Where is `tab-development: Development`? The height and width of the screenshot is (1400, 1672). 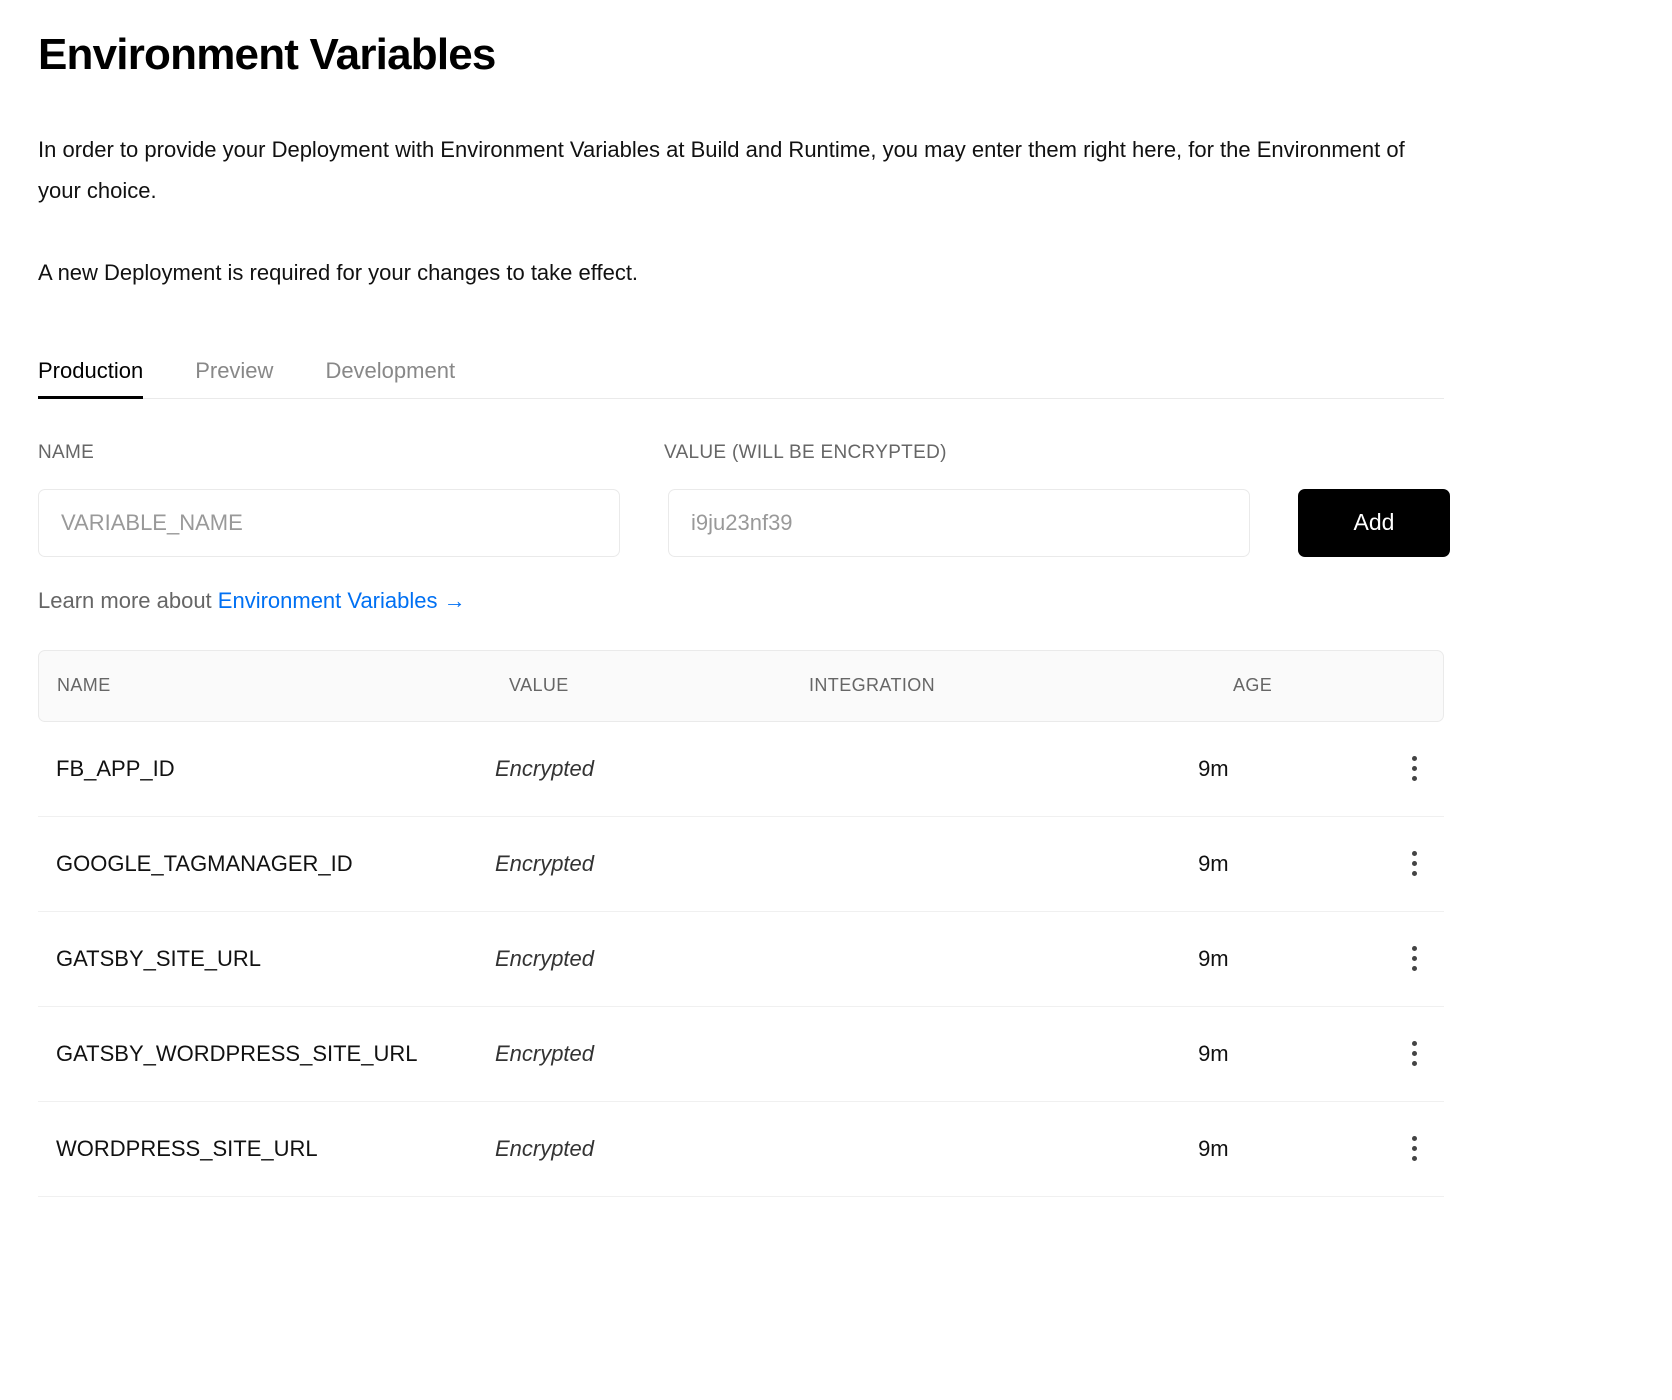 tab-development: Development is located at coordinates (390, 378).